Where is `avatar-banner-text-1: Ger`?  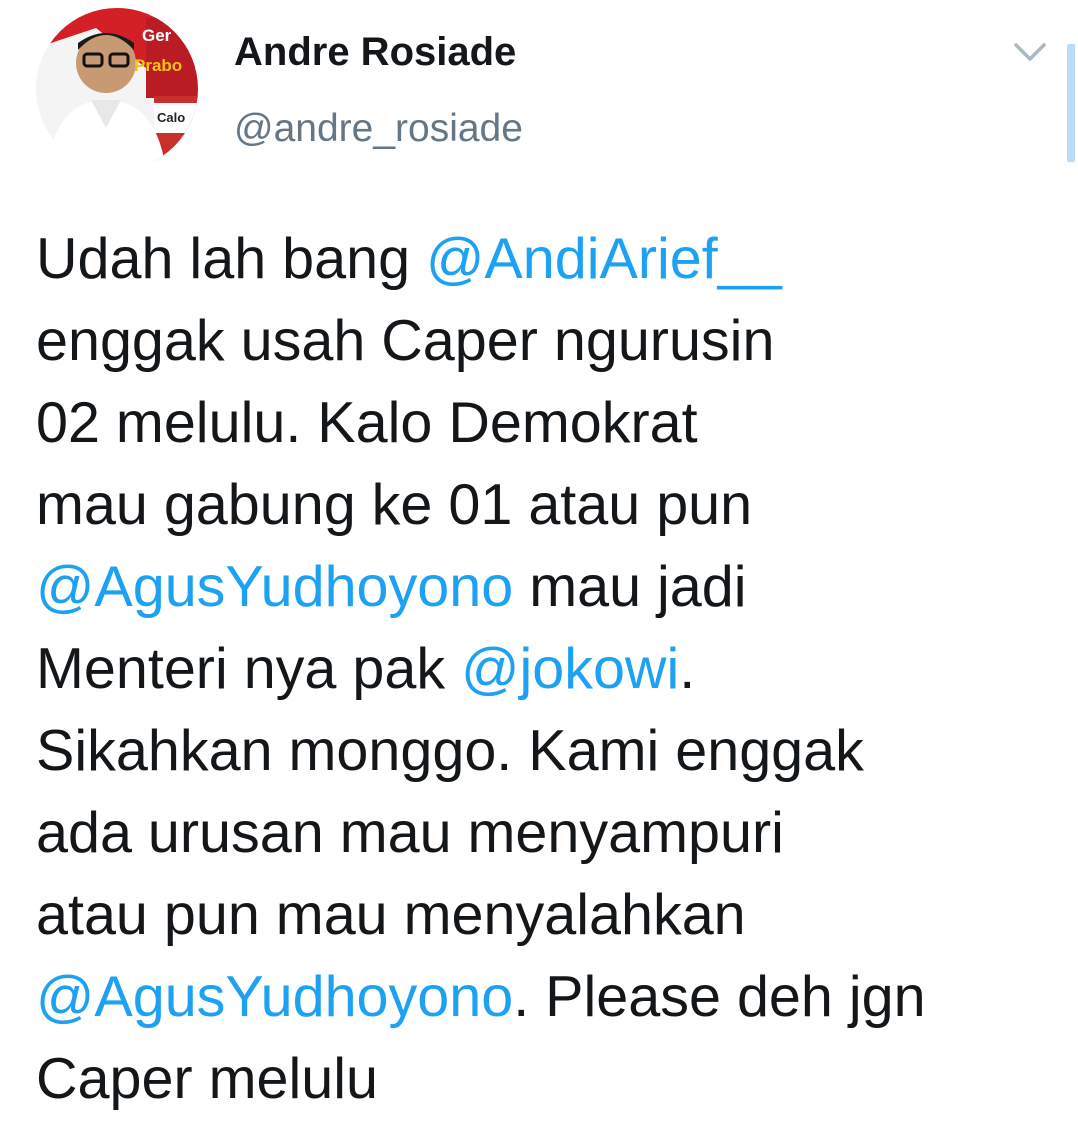
avatar-banner-text-1: Ger is located at coordinates (157, 35).